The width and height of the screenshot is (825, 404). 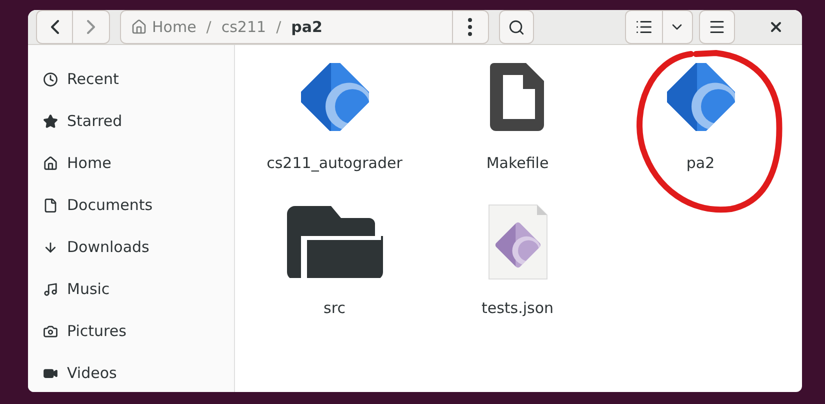 What do you see at coordinates (50, 247) in the screenshot?
I see `download-icon` at bounding box center [50, 247].